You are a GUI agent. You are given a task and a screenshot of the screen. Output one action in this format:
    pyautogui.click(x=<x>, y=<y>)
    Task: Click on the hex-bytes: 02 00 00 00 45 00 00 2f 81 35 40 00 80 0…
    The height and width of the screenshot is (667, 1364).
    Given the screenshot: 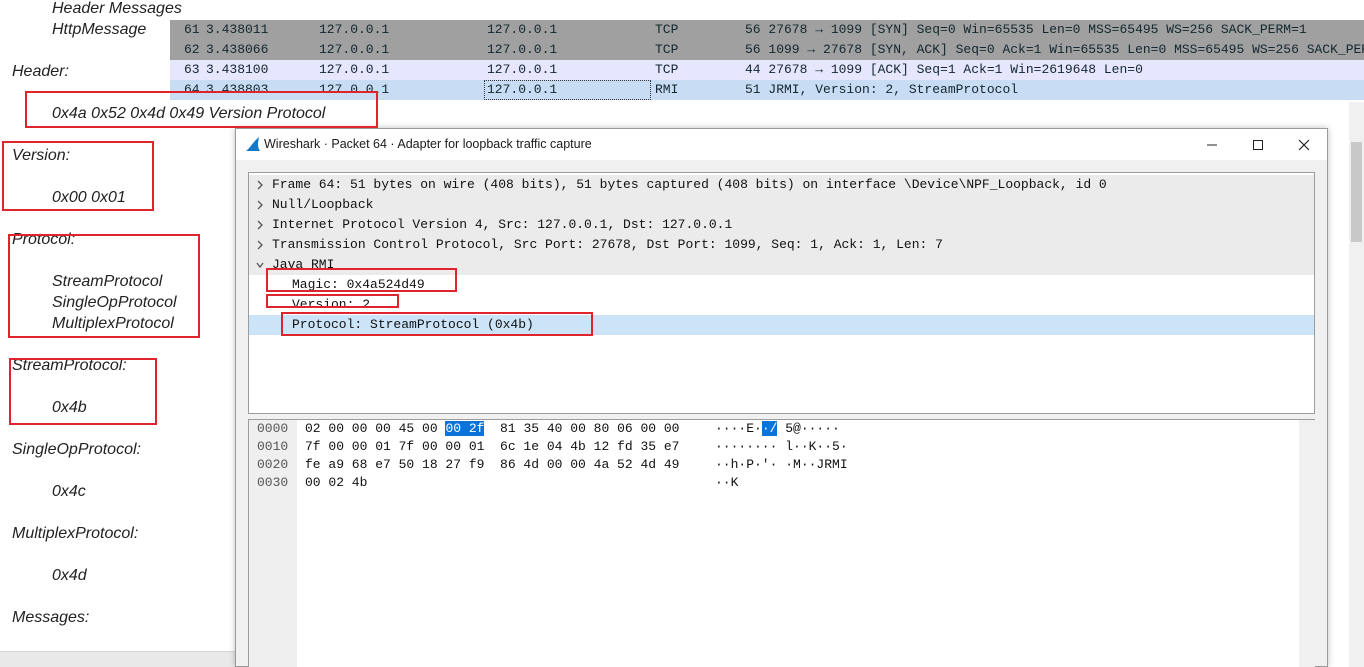 What is the action you would take?
    pyautogui.click(x=492, y=428)
    